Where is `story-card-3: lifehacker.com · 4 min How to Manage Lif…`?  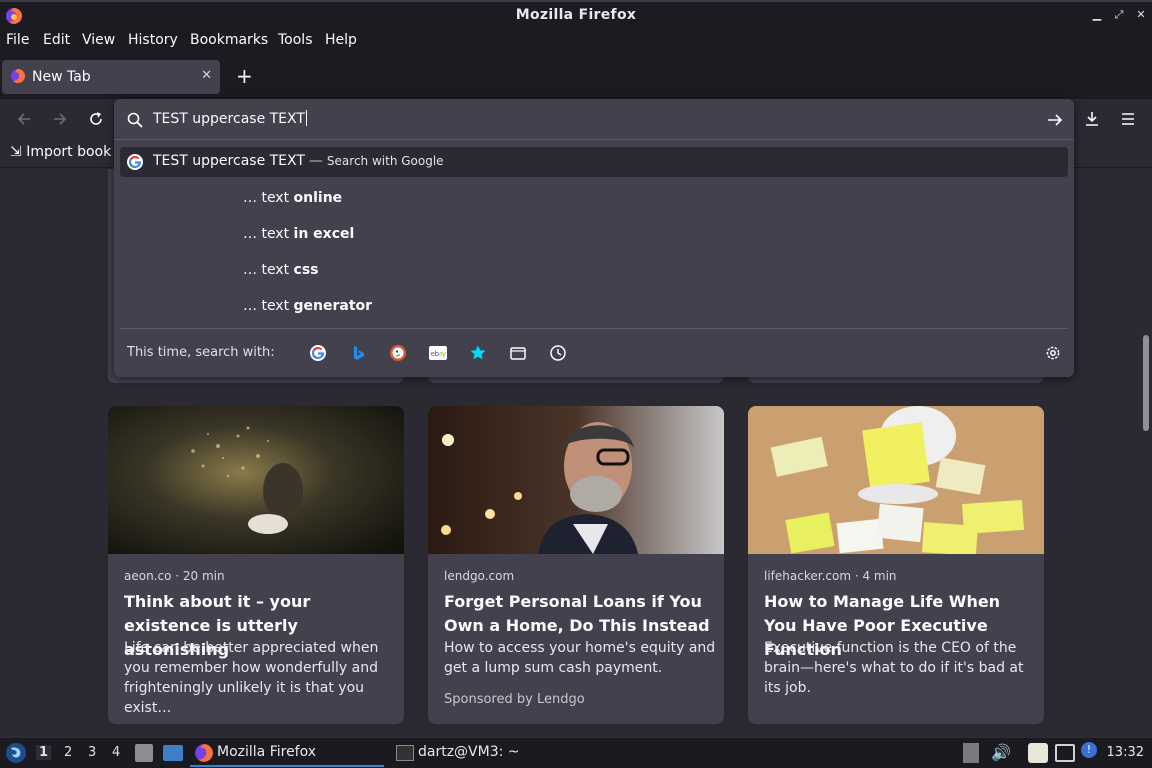 story-card-3: lifehacker.com · 4 min How to Manage Lif… is located at coordinates (896, 565).